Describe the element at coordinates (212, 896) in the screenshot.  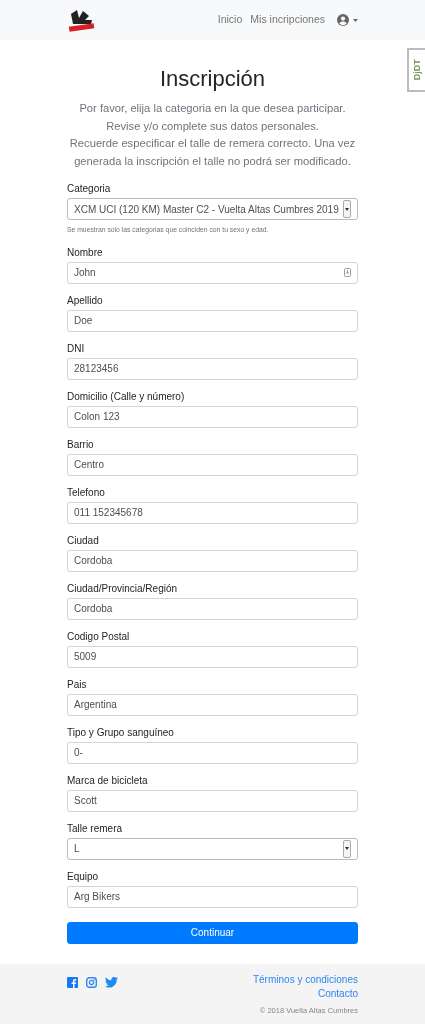
I see `input-field: Arg Bikers` at that location.